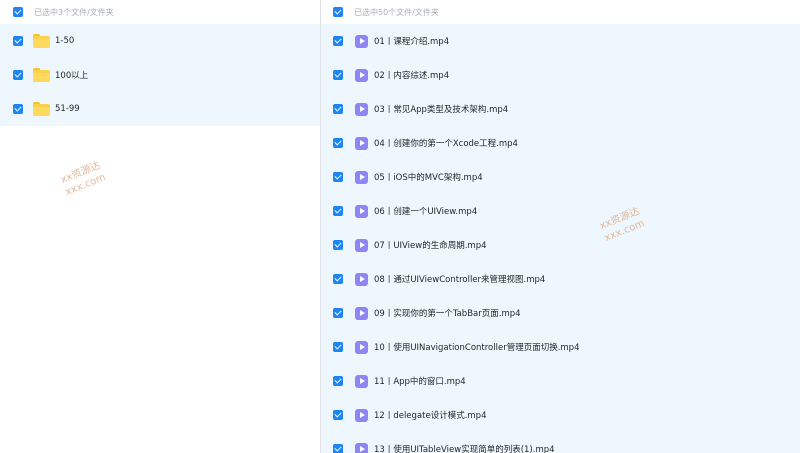 The width and height of the screenshot is (800, 453). Describe the element at coordinates (560, 143) in the screenshot. I see `list-item: 04丨创建你的第一个Xcode工程.mp4` at that location.